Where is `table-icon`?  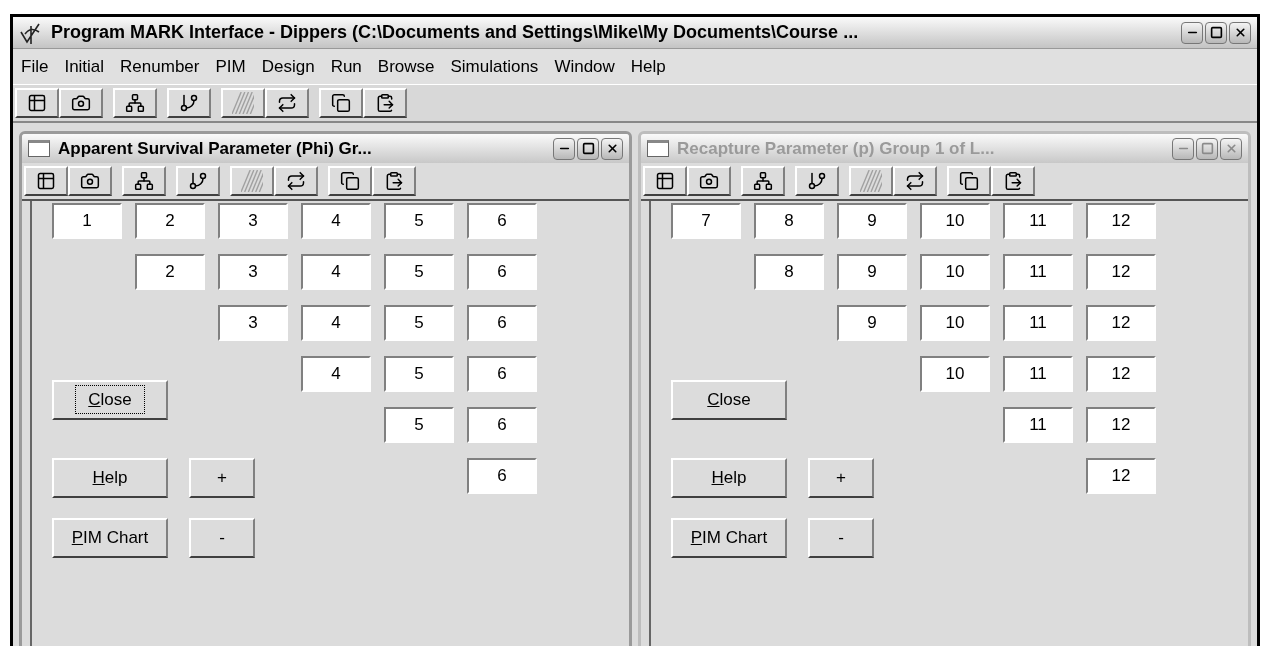 table-icon is located at coordinates (46, 181).